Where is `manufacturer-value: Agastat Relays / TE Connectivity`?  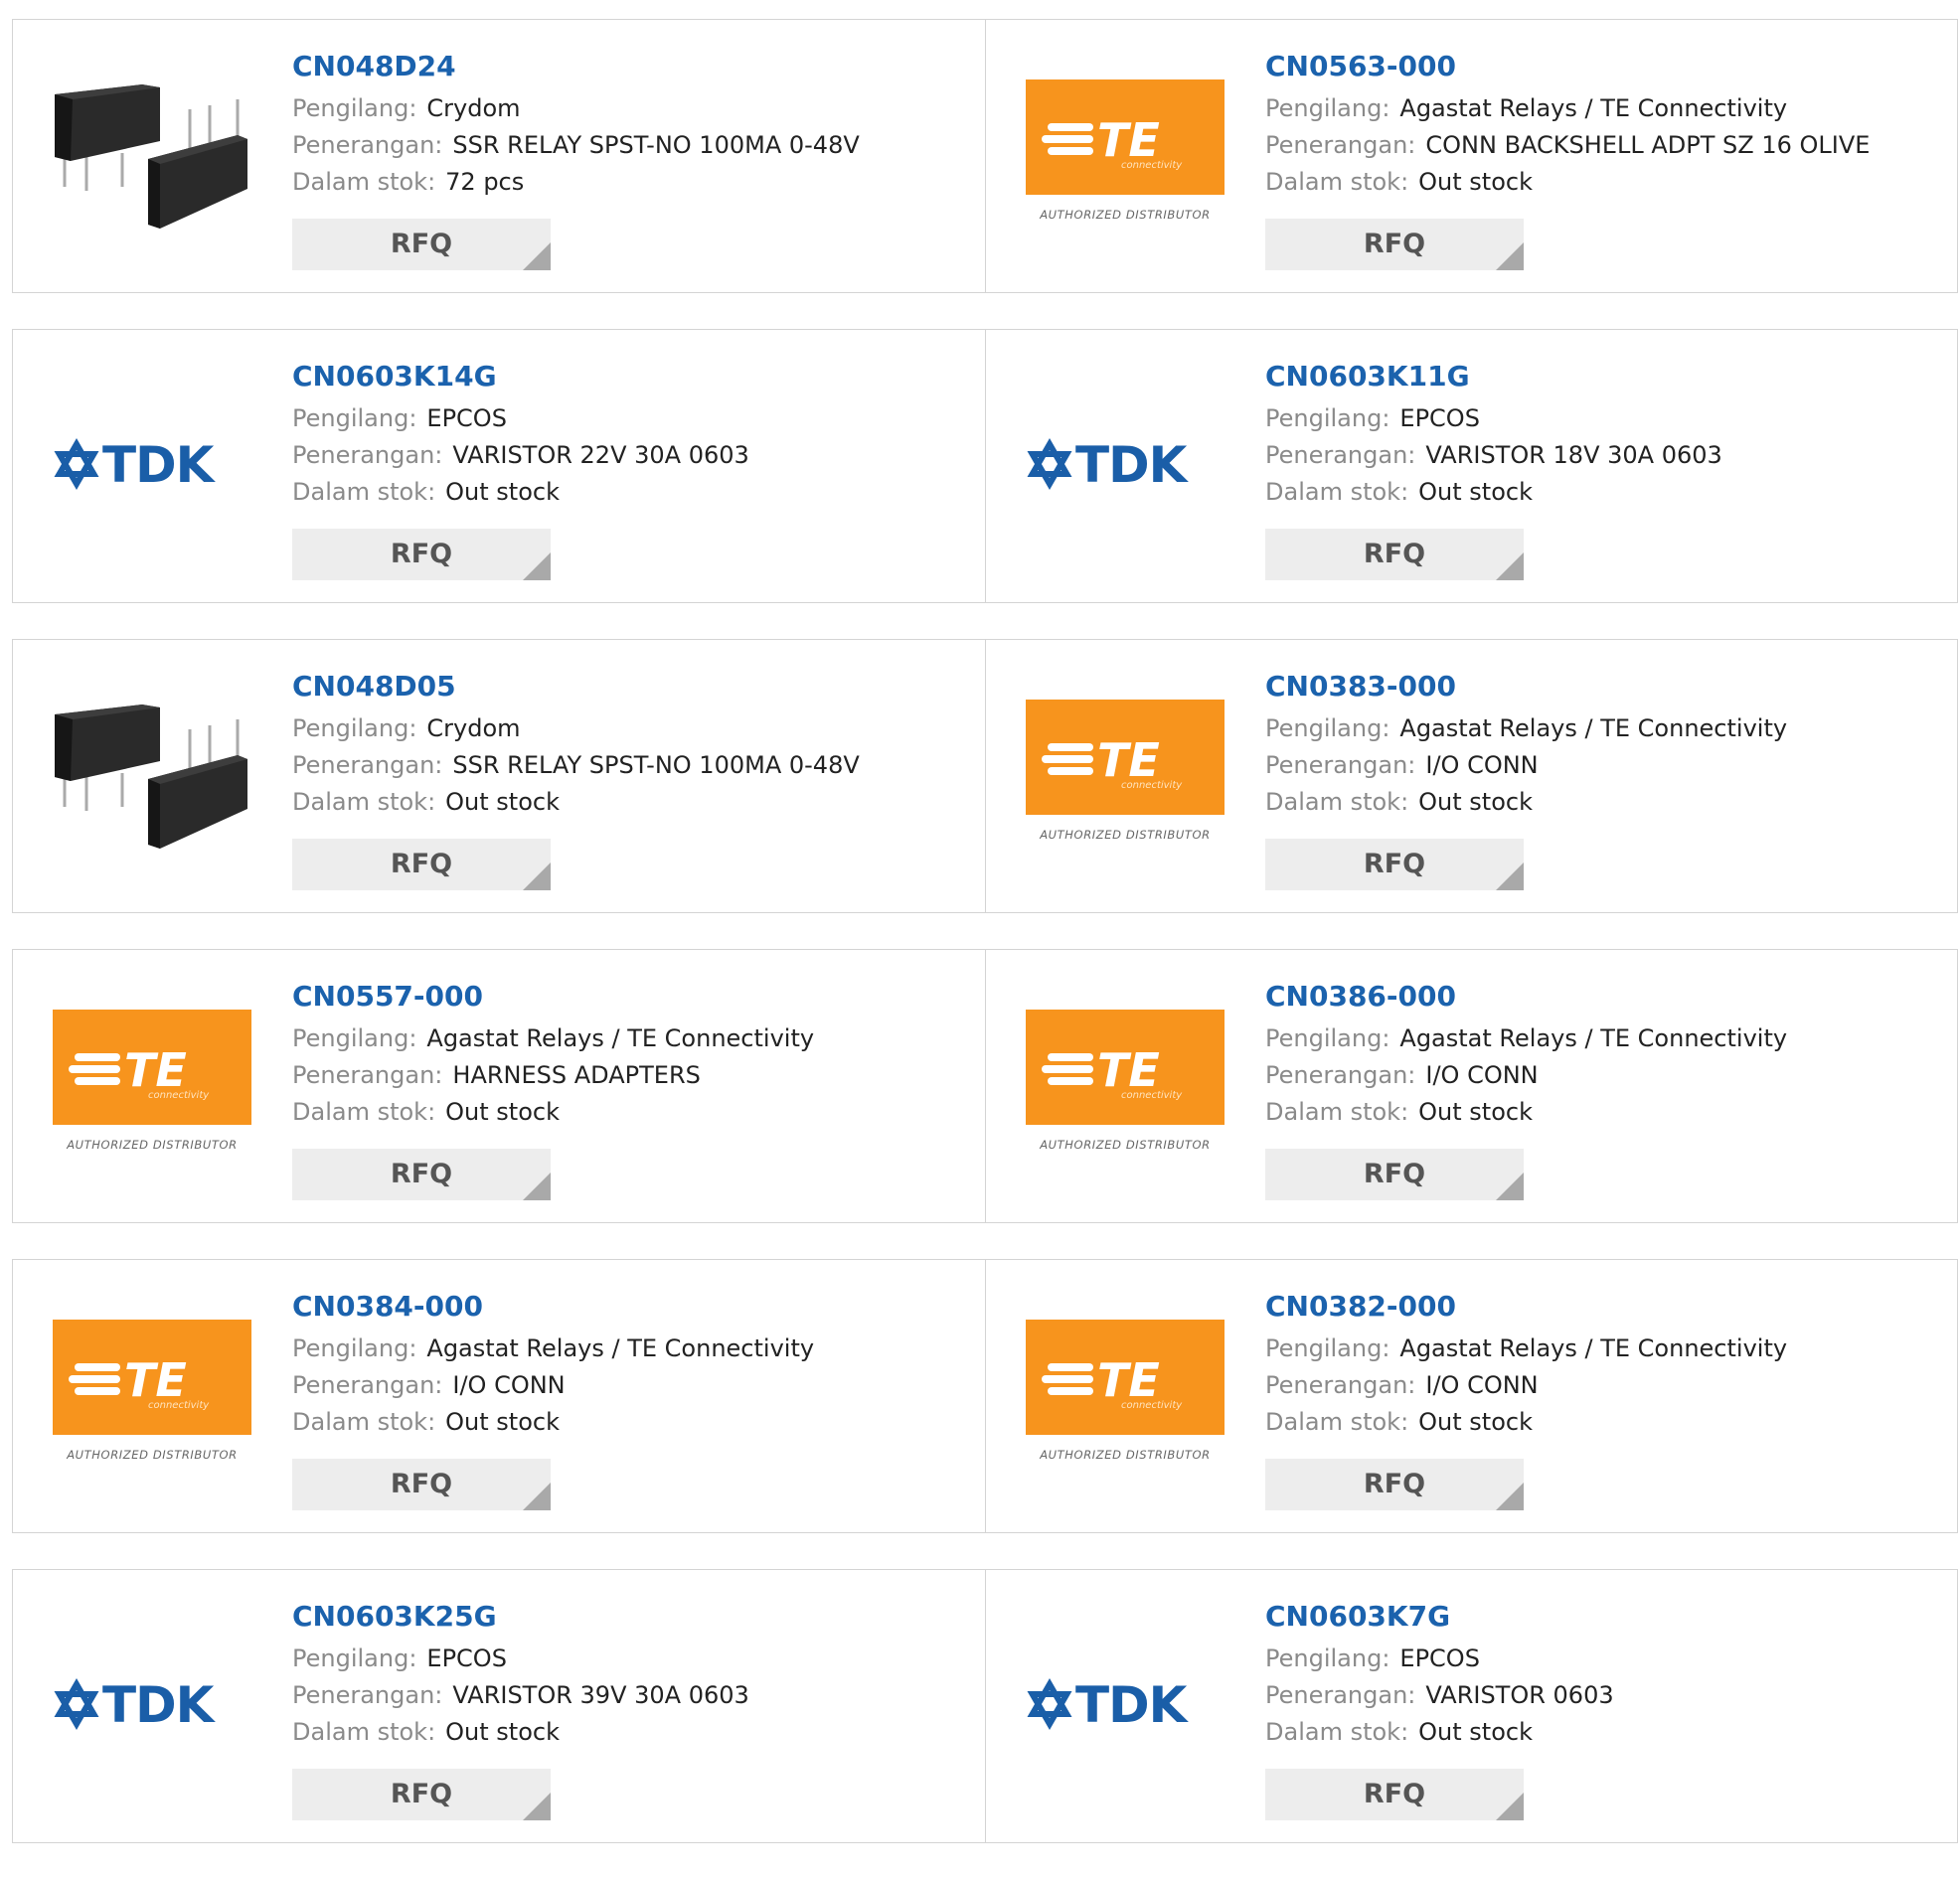
manufacturer-value: Agastat Relays / TE Connectivity is located at coordinates (1594, 728).